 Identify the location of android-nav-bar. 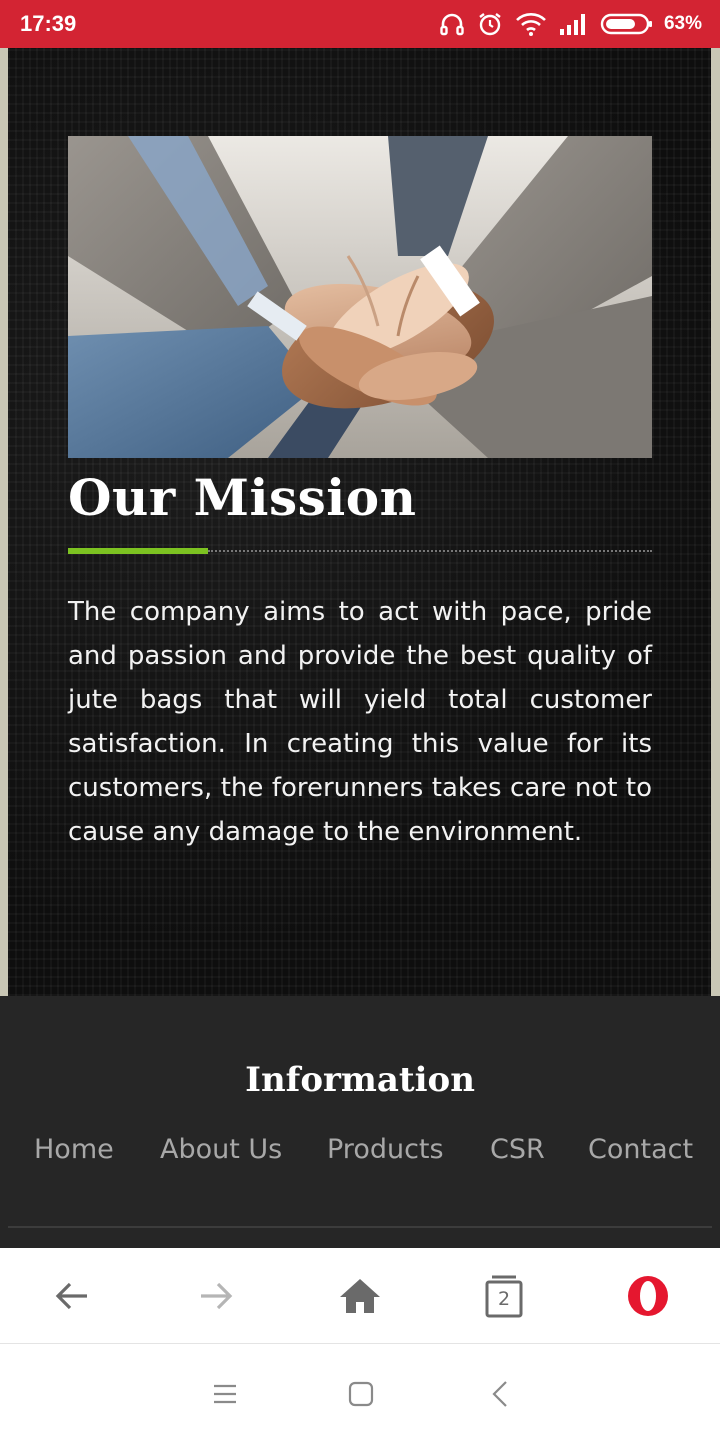
(360, 1392).